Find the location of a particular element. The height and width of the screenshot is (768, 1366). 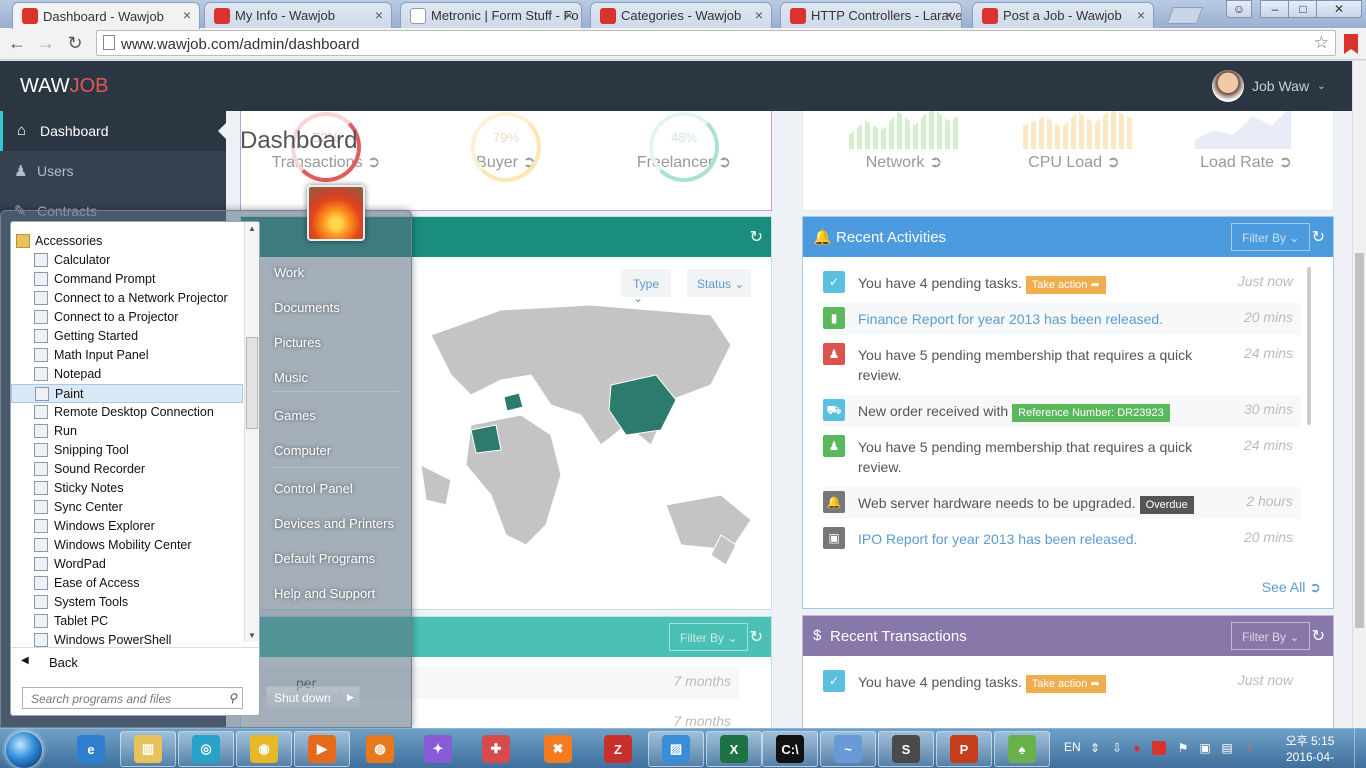

program-item: Connect to a Network Projector is located at coordinates (127, 298).